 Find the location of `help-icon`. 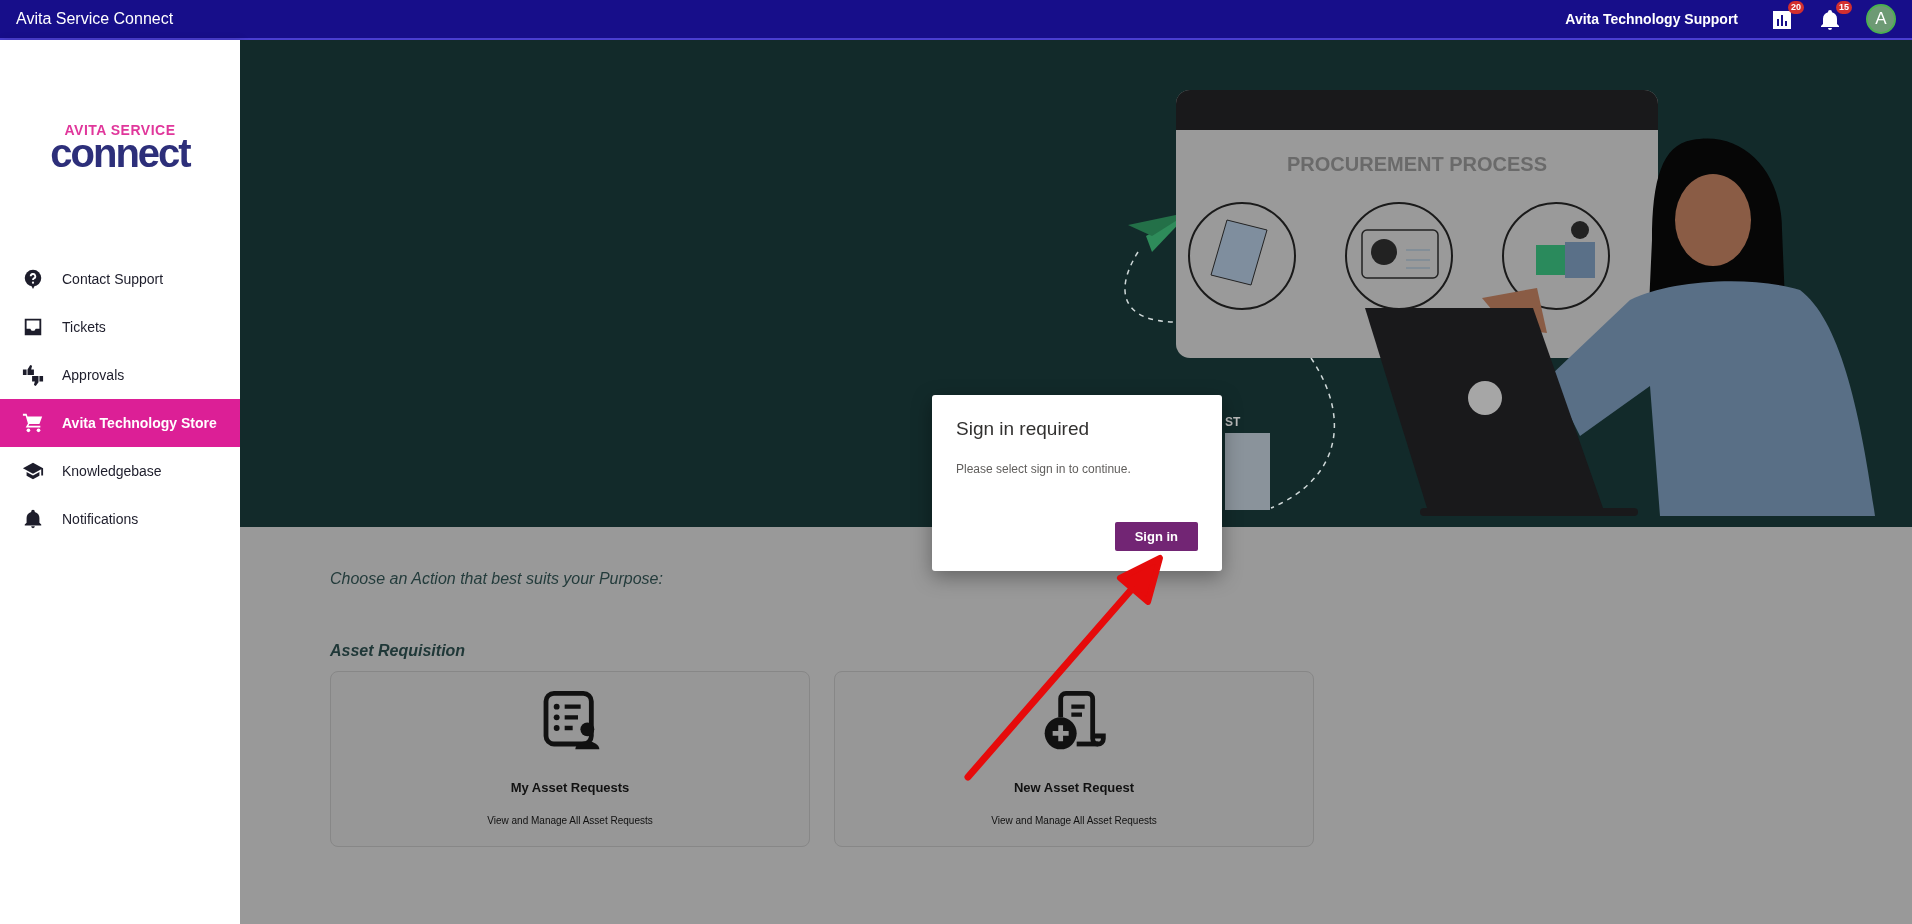

help-icon is located at coordinates (33, 279).